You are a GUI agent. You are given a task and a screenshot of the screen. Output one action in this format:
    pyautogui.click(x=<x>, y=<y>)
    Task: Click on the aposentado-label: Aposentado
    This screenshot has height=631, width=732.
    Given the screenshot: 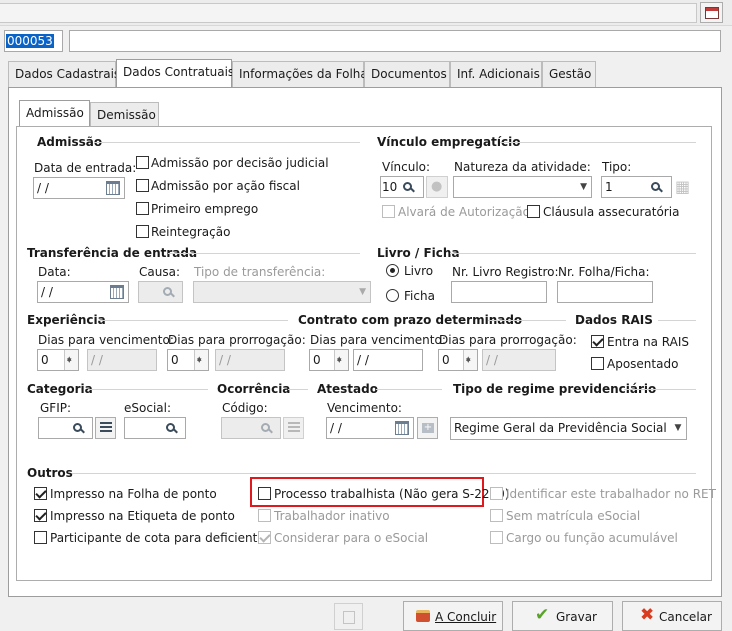 What is the action you would take?
    pyautogui.click(x=643, y=364)
    